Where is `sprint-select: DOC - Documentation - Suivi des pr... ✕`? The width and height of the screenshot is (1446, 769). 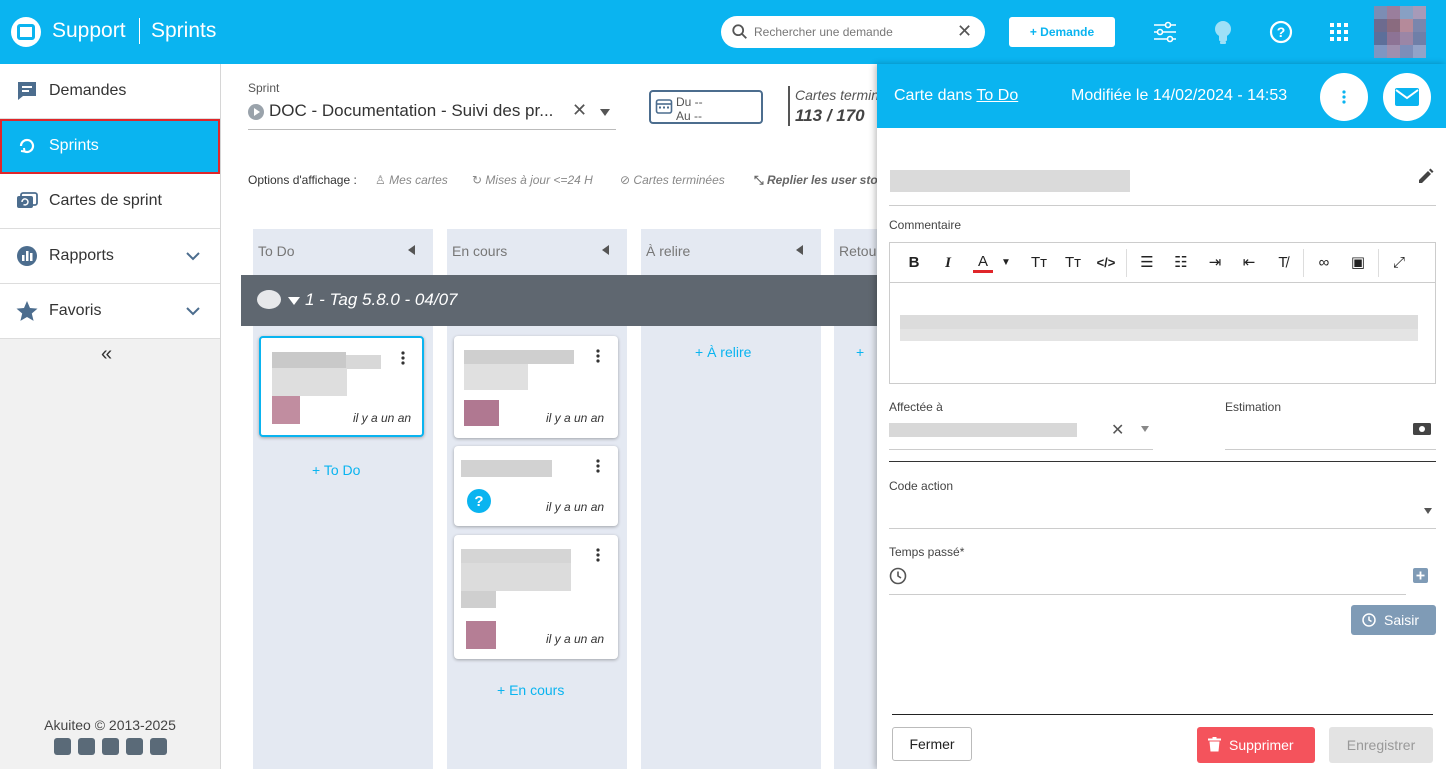 sprint-select: DOC - Documentation - Suivi des pr... ✕ is located at coordinates (432, 115).